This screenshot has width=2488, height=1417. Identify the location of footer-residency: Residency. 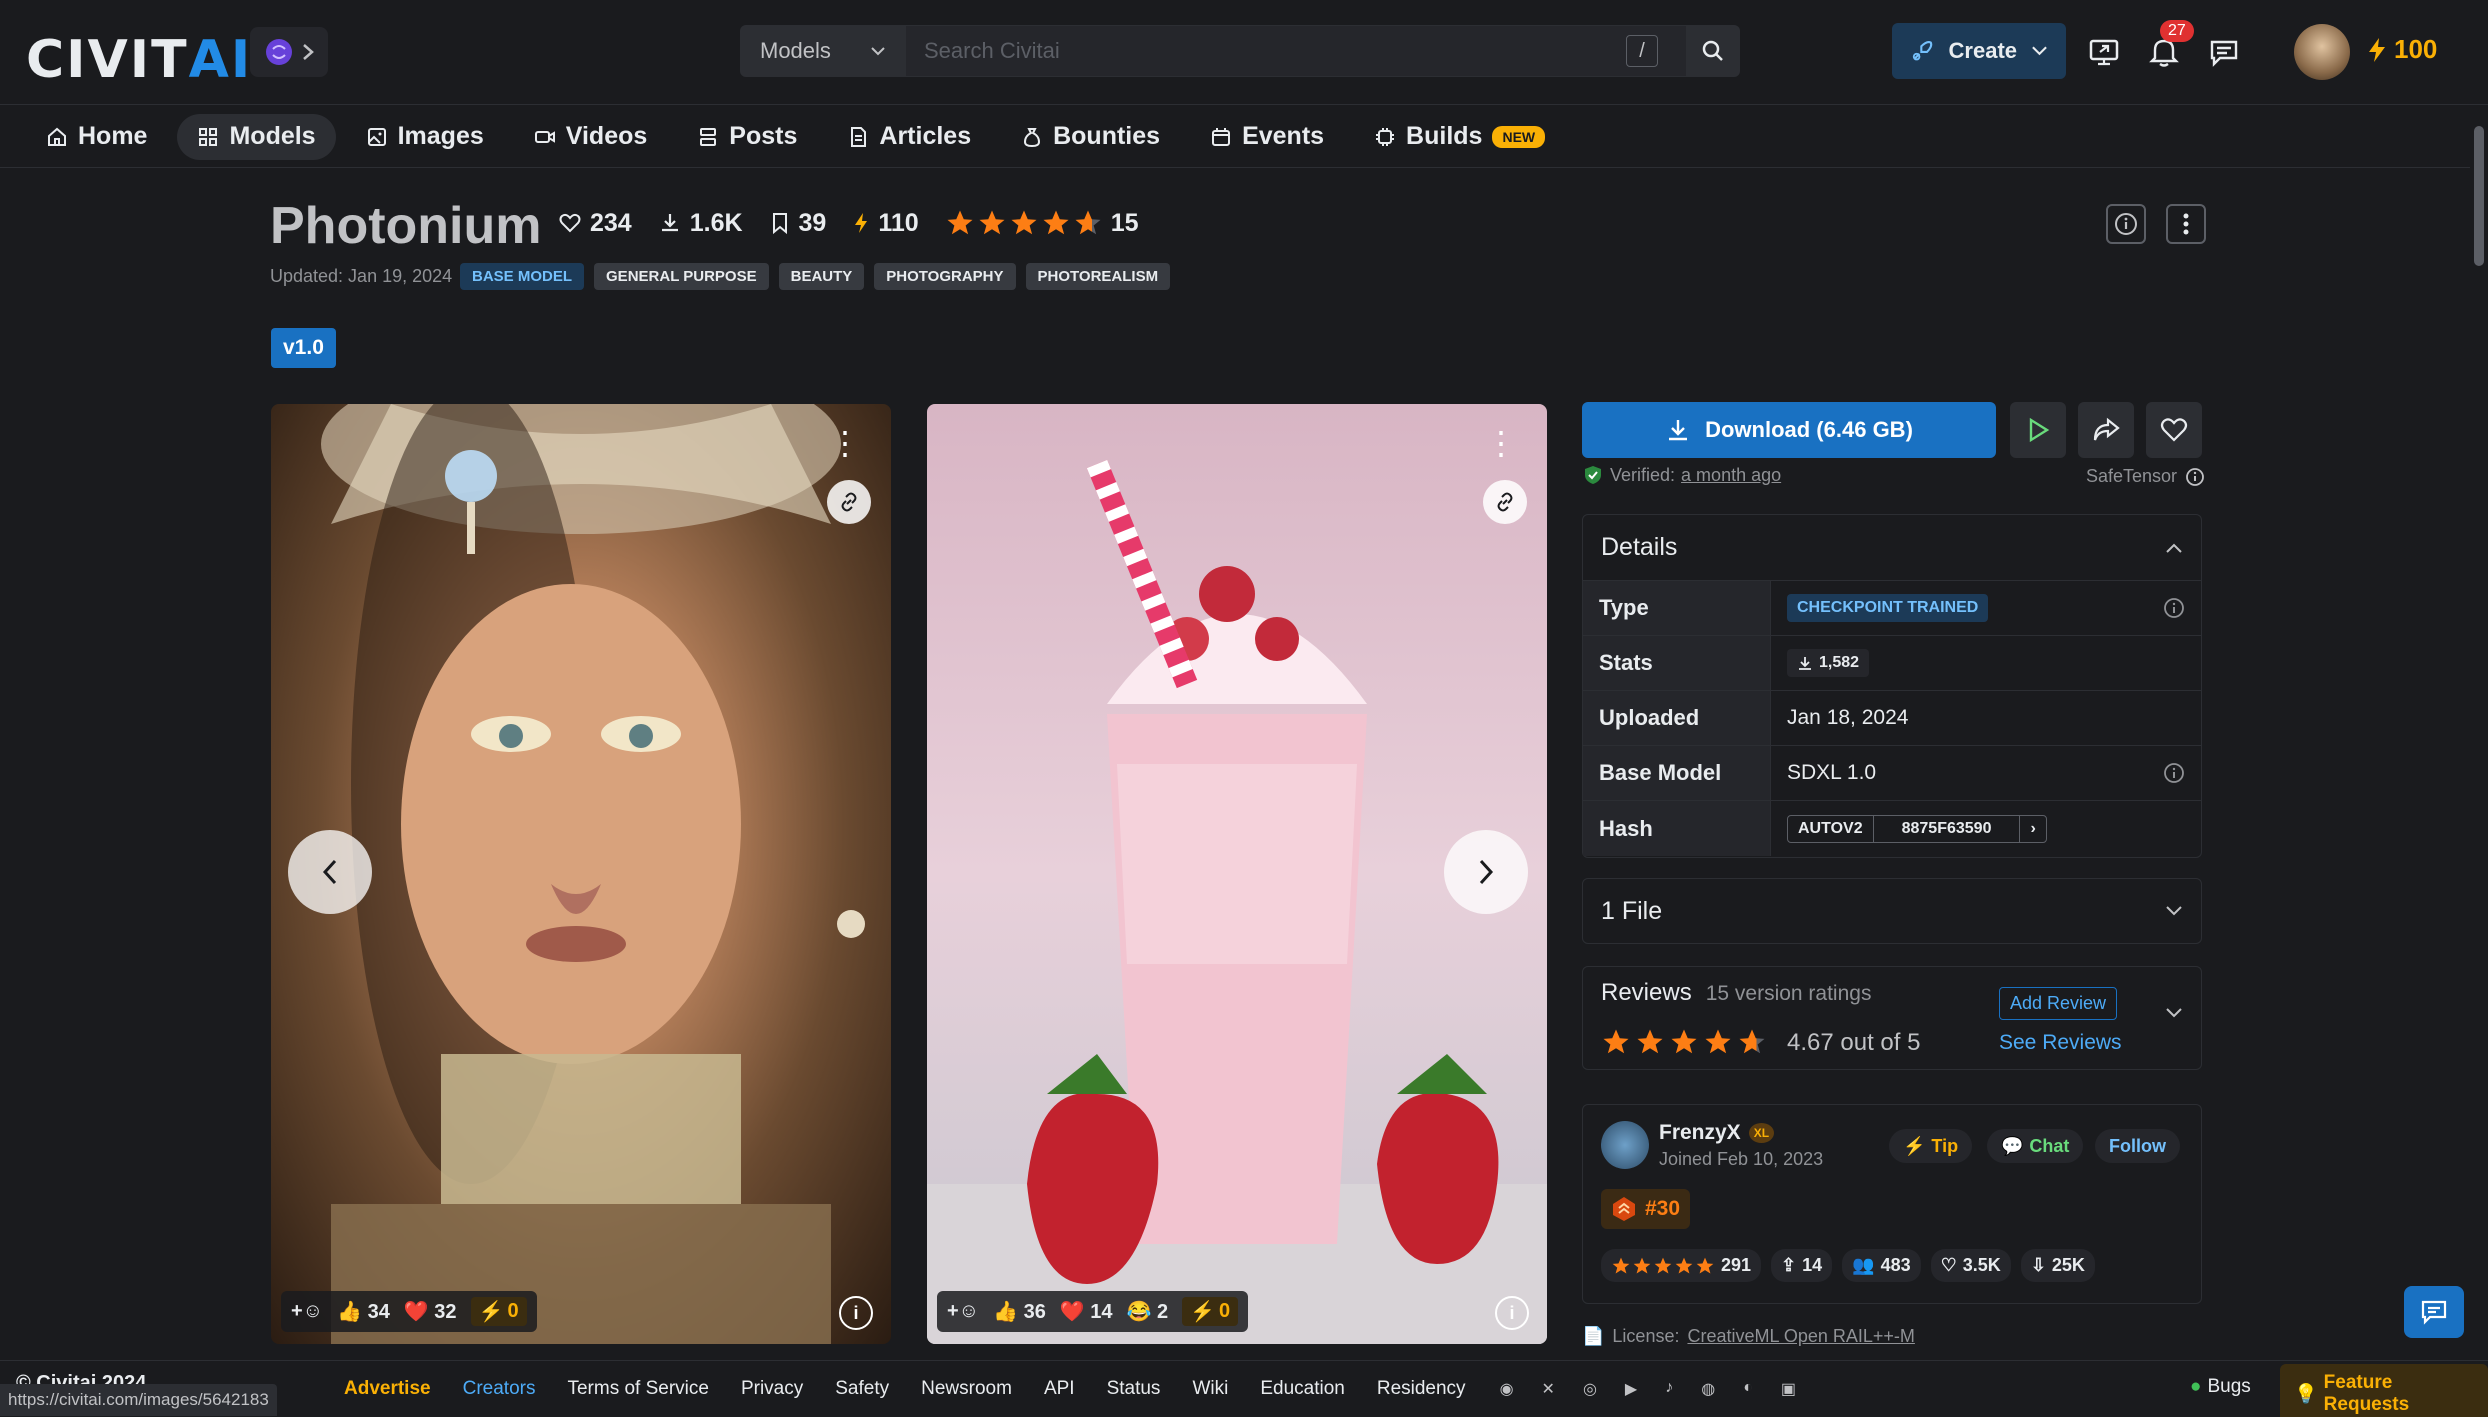
(1421, 1389).